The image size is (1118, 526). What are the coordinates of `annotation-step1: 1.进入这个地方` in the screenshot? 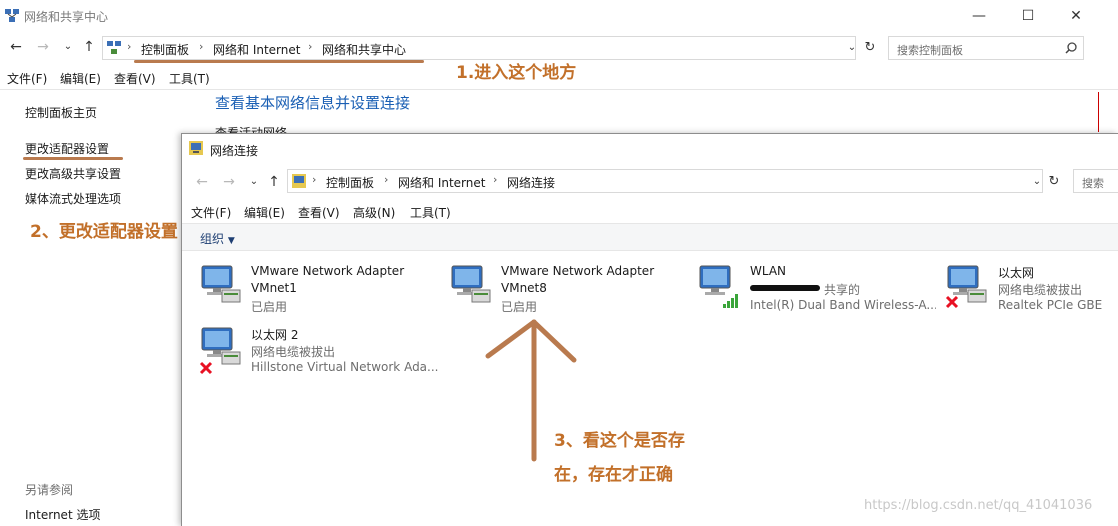 It's located at (516, 73).